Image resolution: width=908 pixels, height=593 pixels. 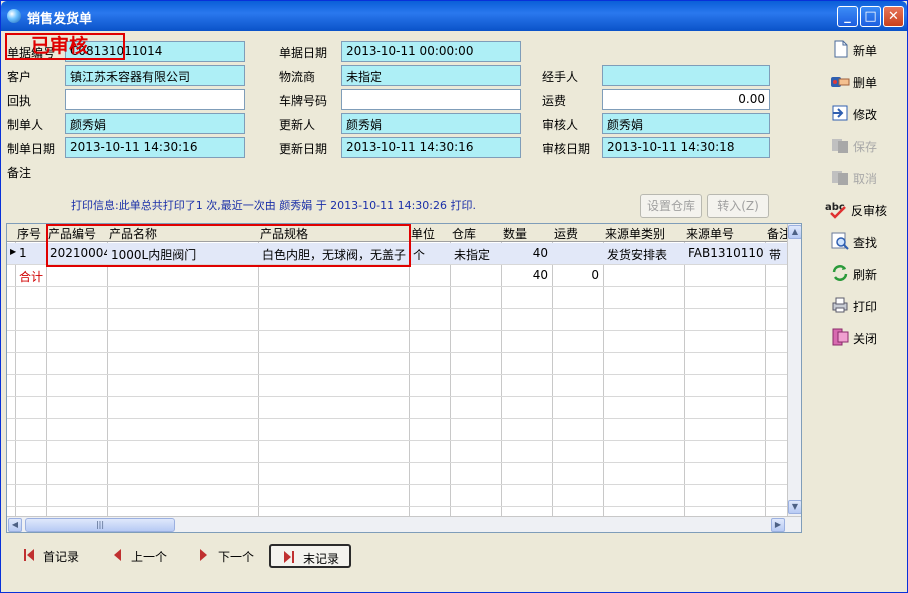 I want to click on updater-field: 颜秀娟, so click(x=431, y=123).